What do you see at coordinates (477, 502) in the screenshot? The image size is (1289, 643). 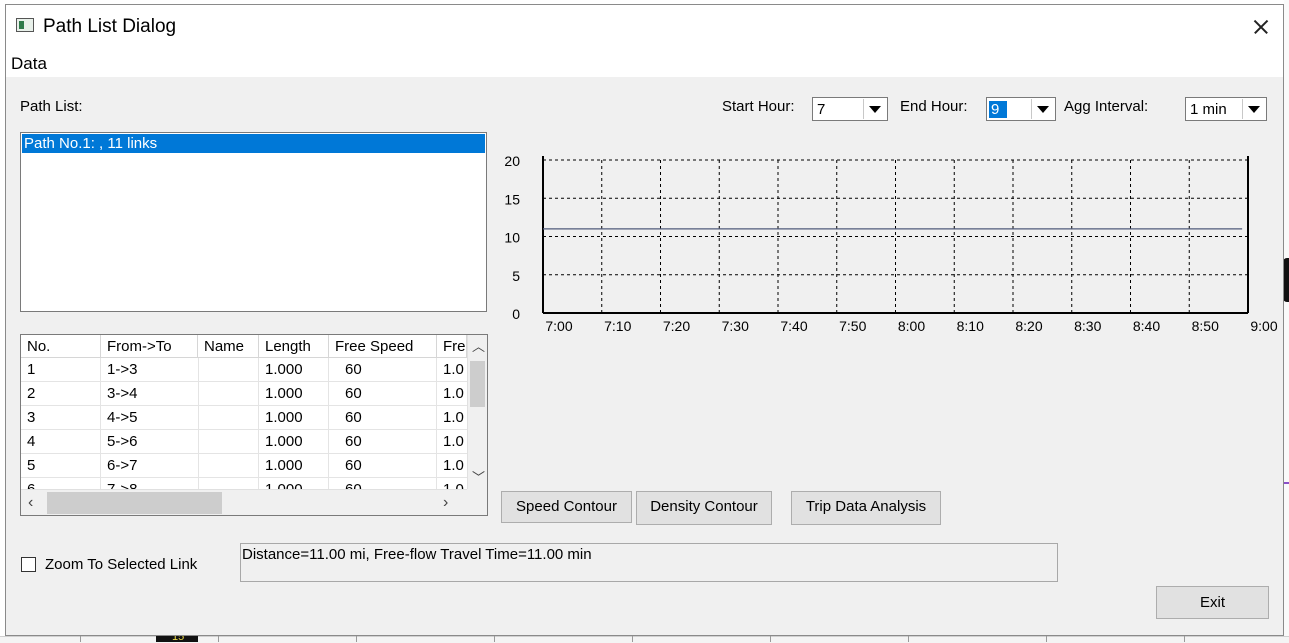 I see `scroll-corner` at bounding box center [477, 502].